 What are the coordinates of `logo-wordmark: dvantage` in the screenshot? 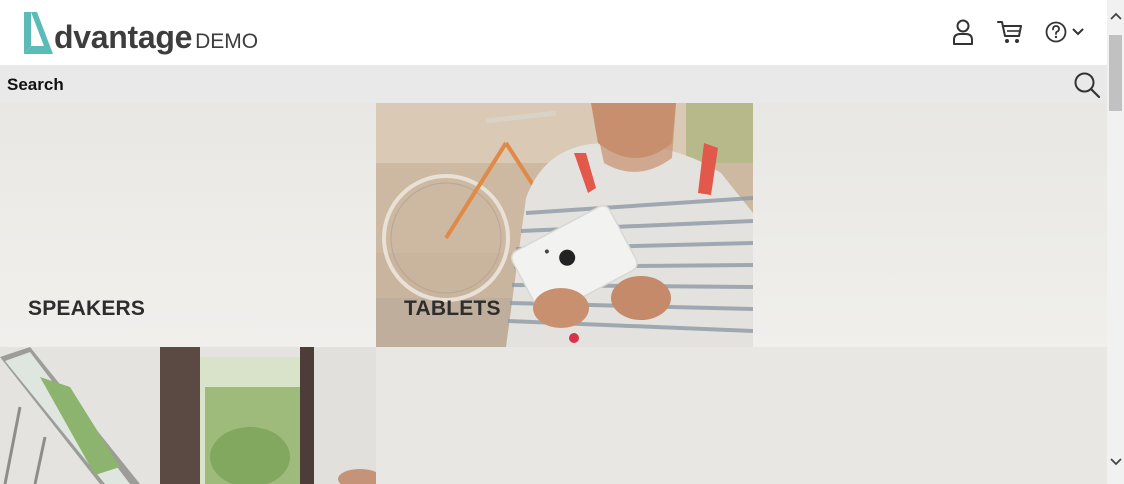 It's located at (123, 37).